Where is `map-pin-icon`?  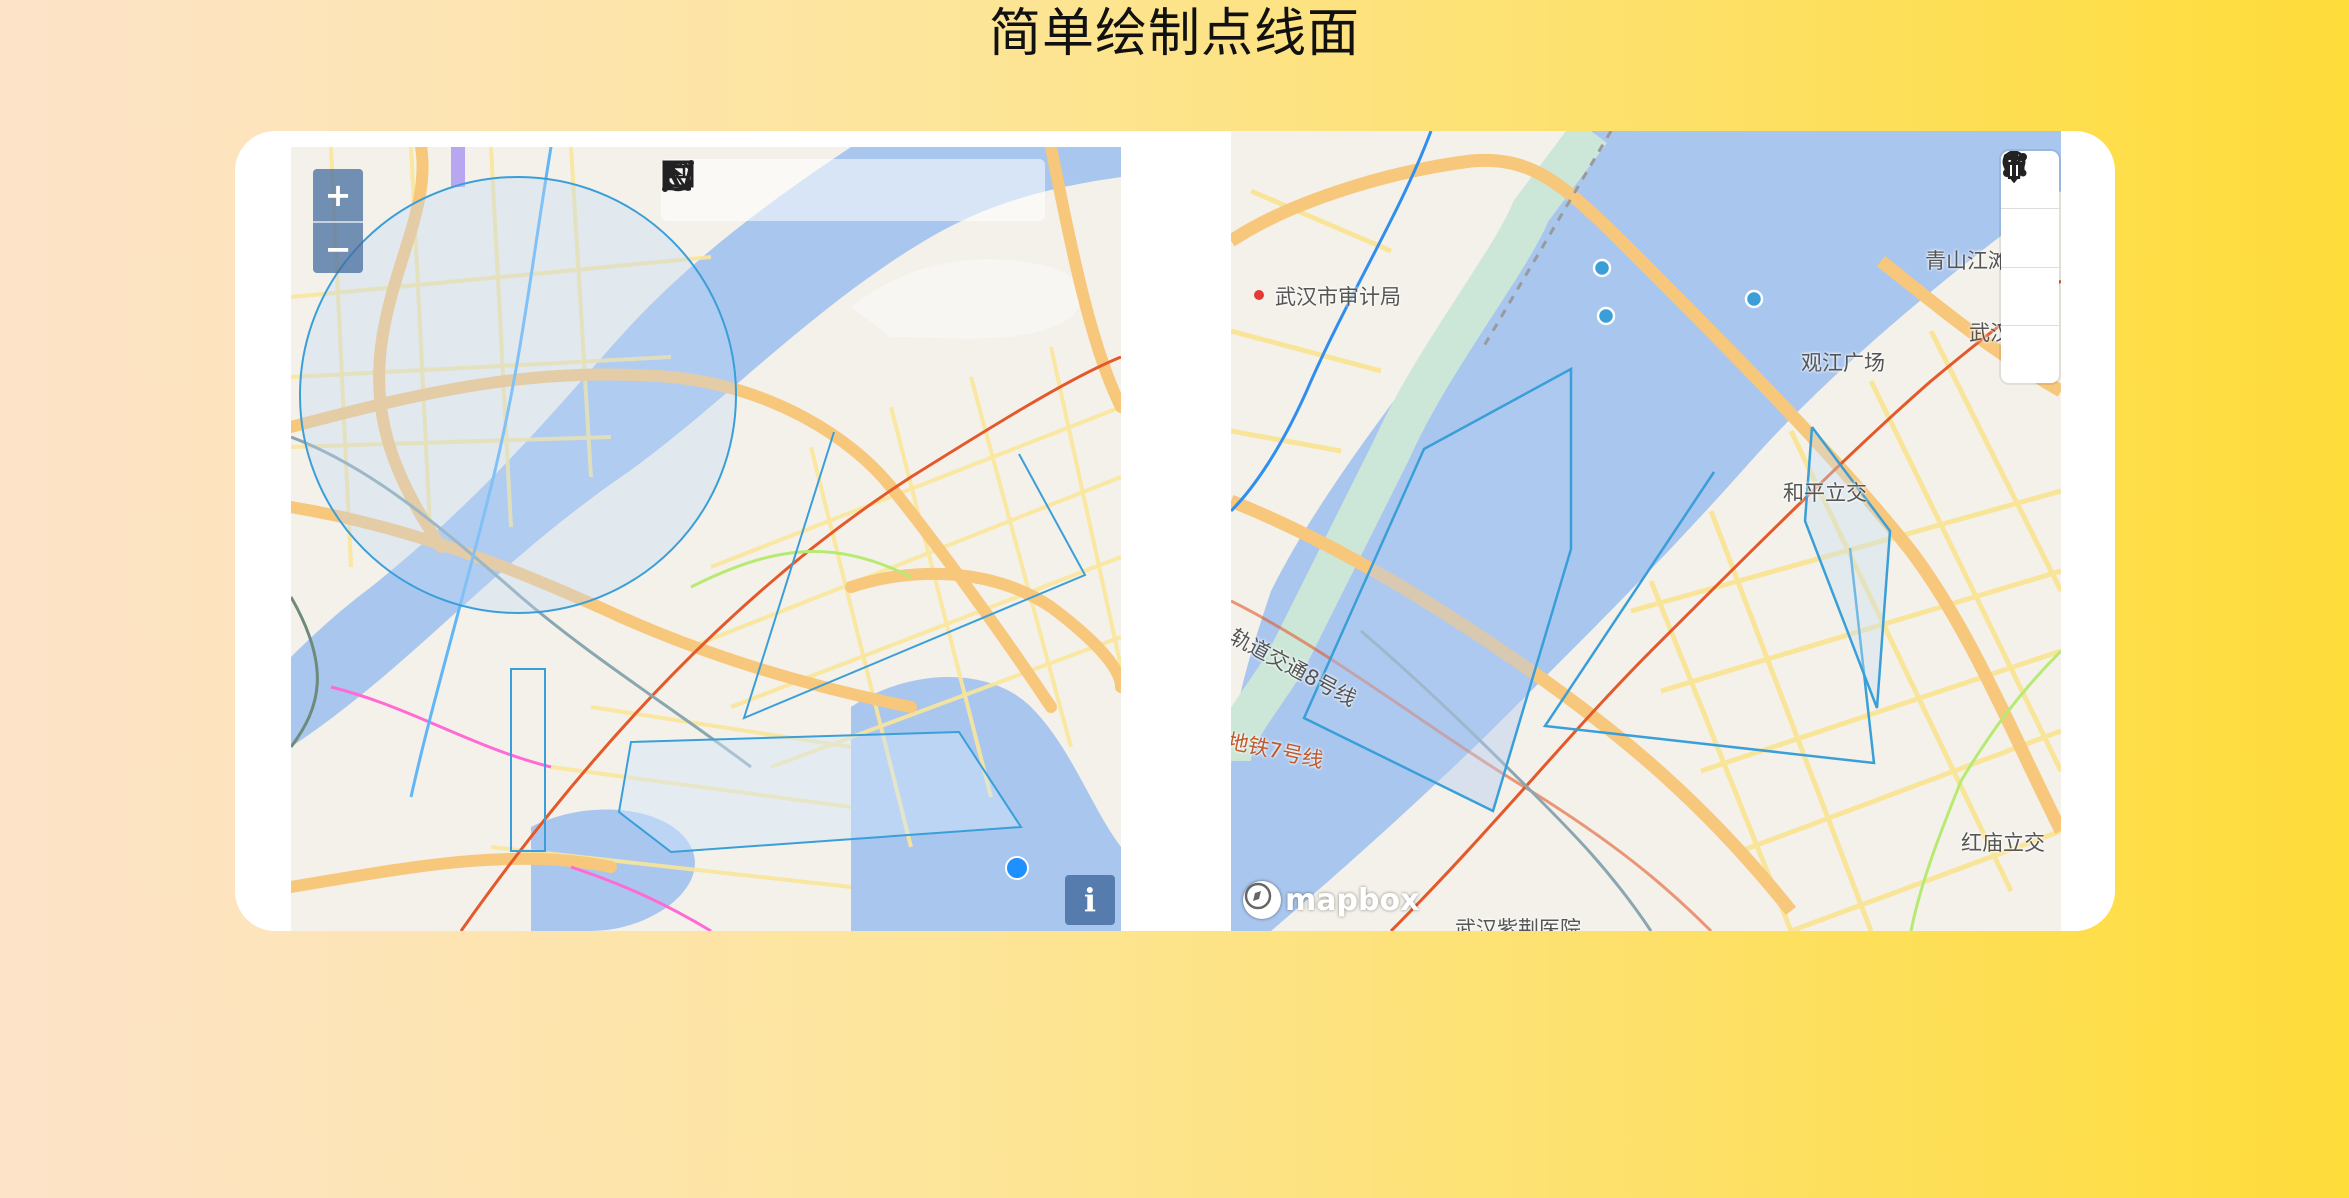 map-pin-icon is located at coordinates (2030, 238).